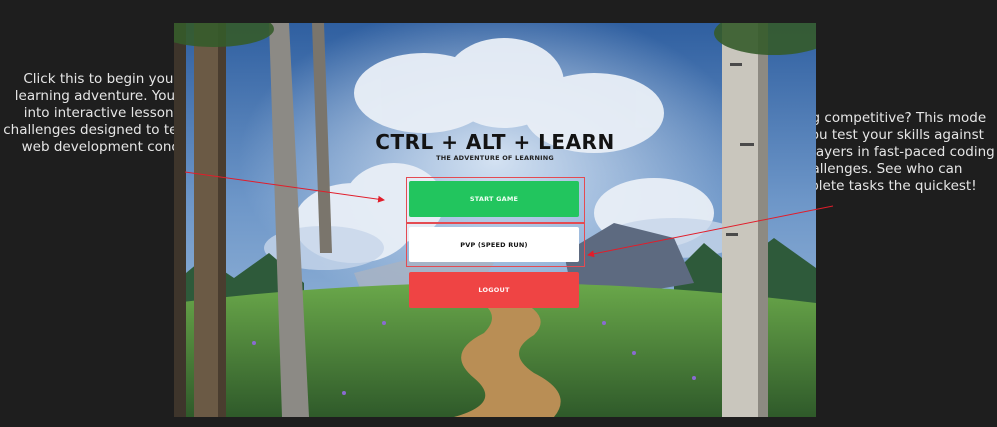 The height and width of the screenshot is (427, 997). Describe the element at coordinates (284, 187) in the screenshot. I see `arrow-to-start` at that location.